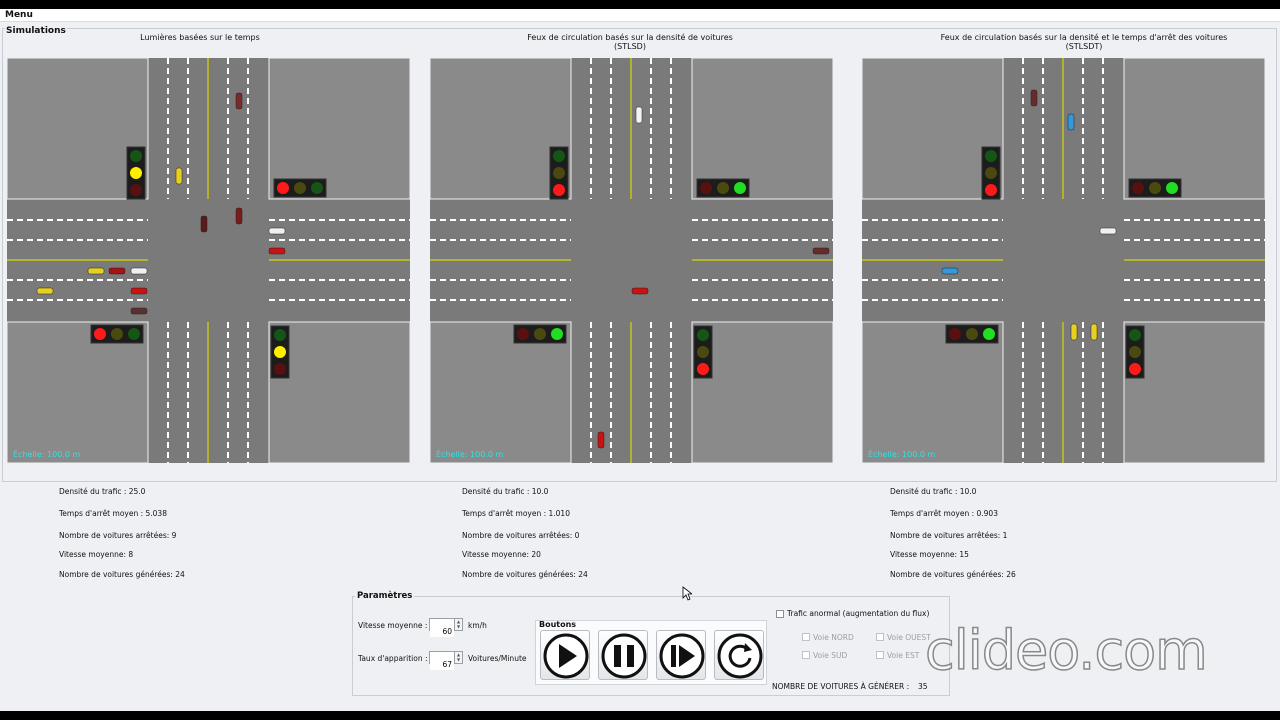 The height and width of the screenshot is (720, 1280). Describe the element at coordinates (442, 664) in the screenshot. I see `rate-input` at that location.